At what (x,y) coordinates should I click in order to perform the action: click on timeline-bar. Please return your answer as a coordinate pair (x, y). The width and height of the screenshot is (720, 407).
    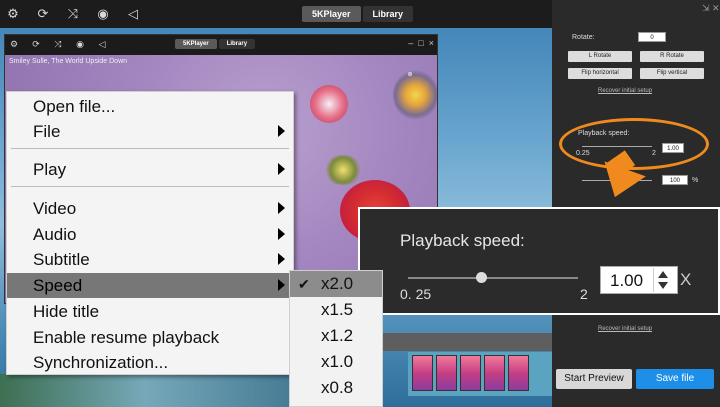
    Looking at the image, I should click on (466, 342).